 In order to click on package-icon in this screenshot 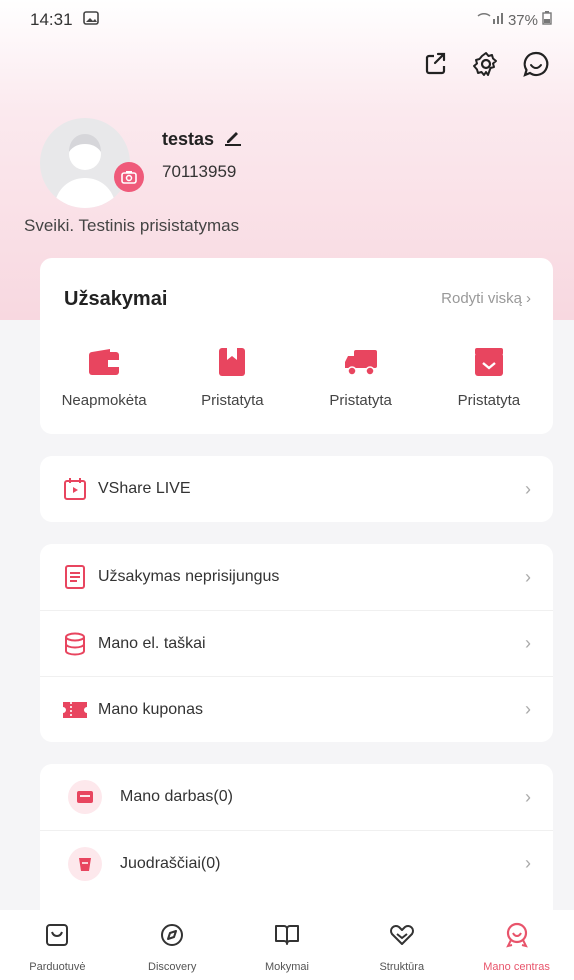, I will do `click(489, 362)`.